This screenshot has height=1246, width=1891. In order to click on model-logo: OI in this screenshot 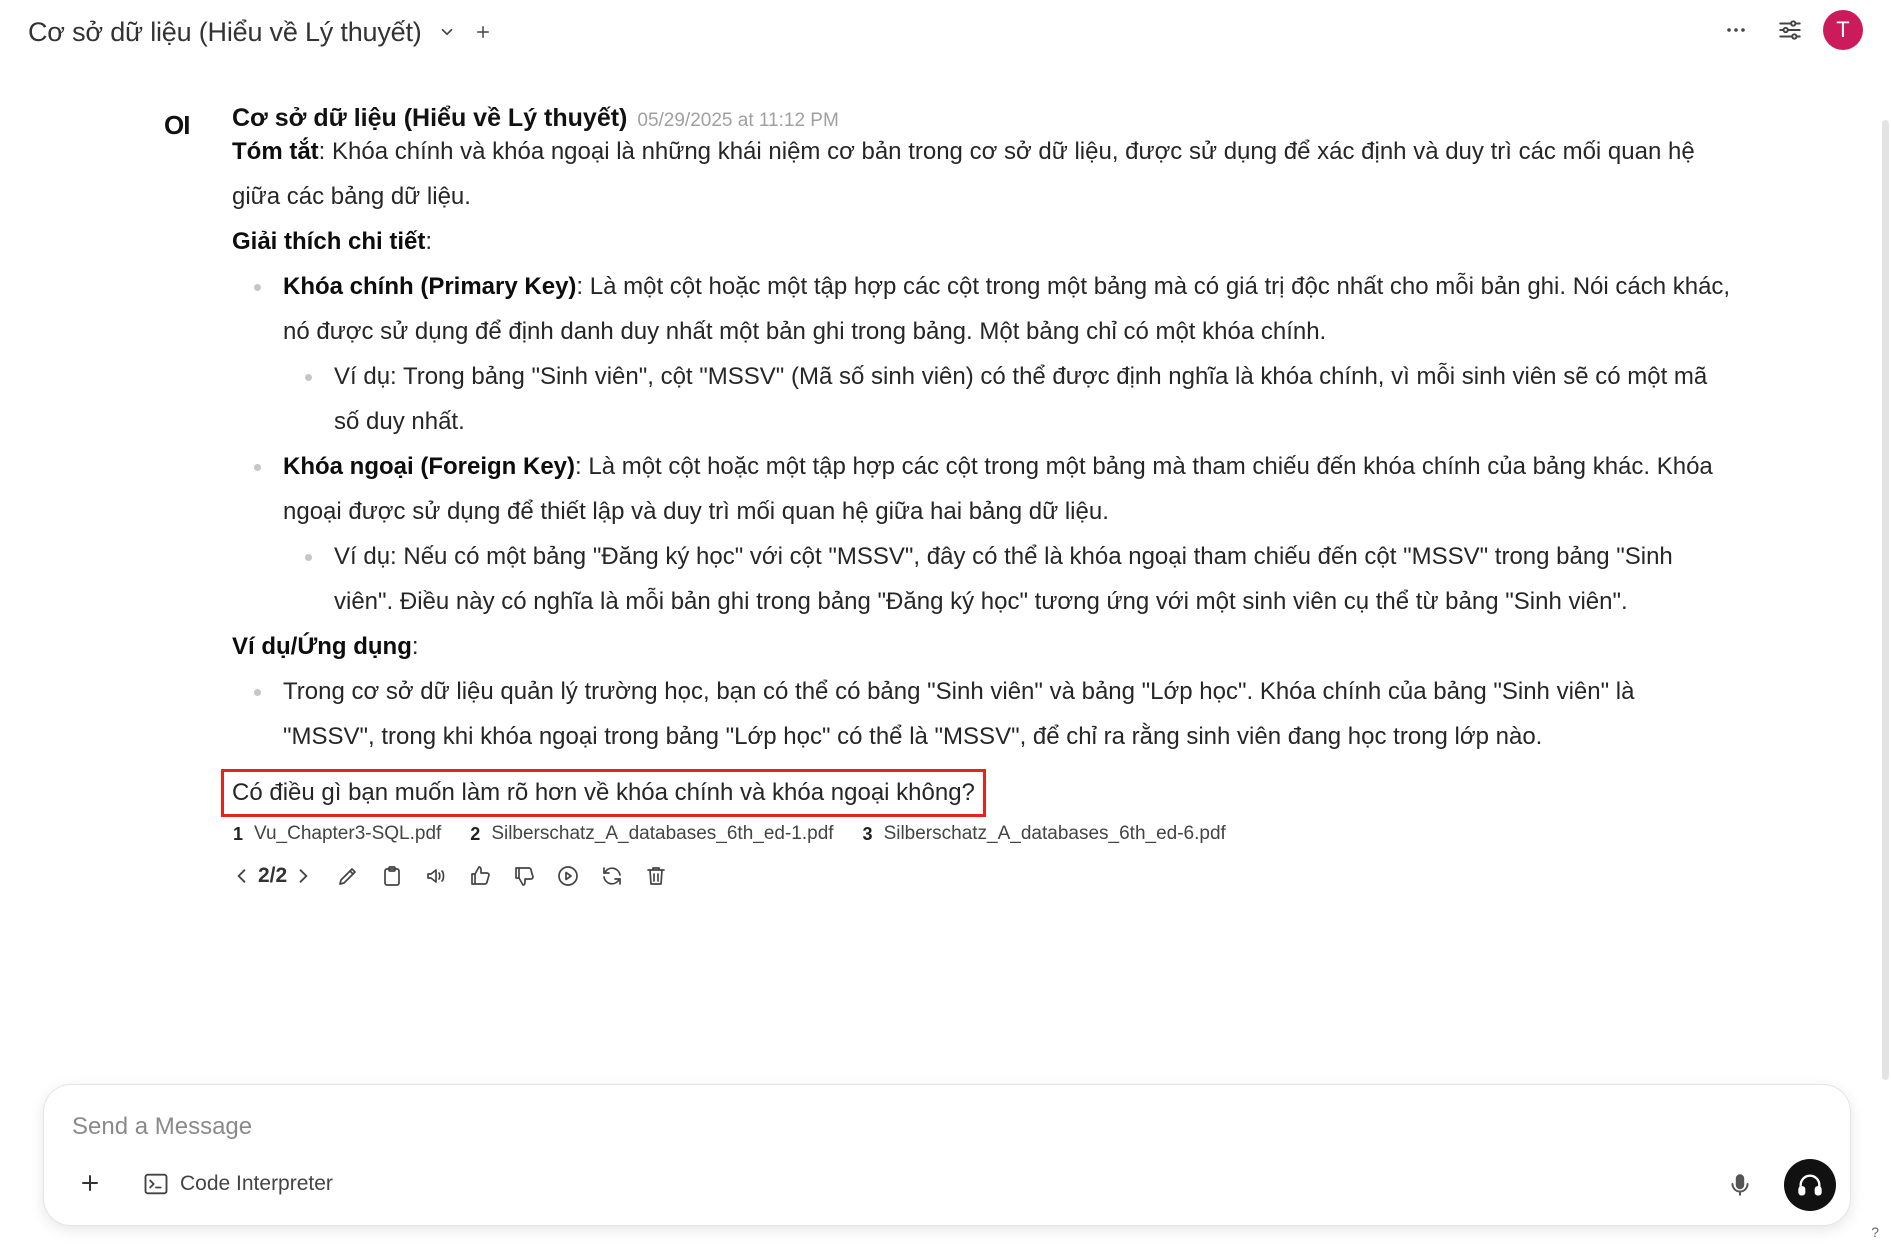, I will do `click(177, 125)`.